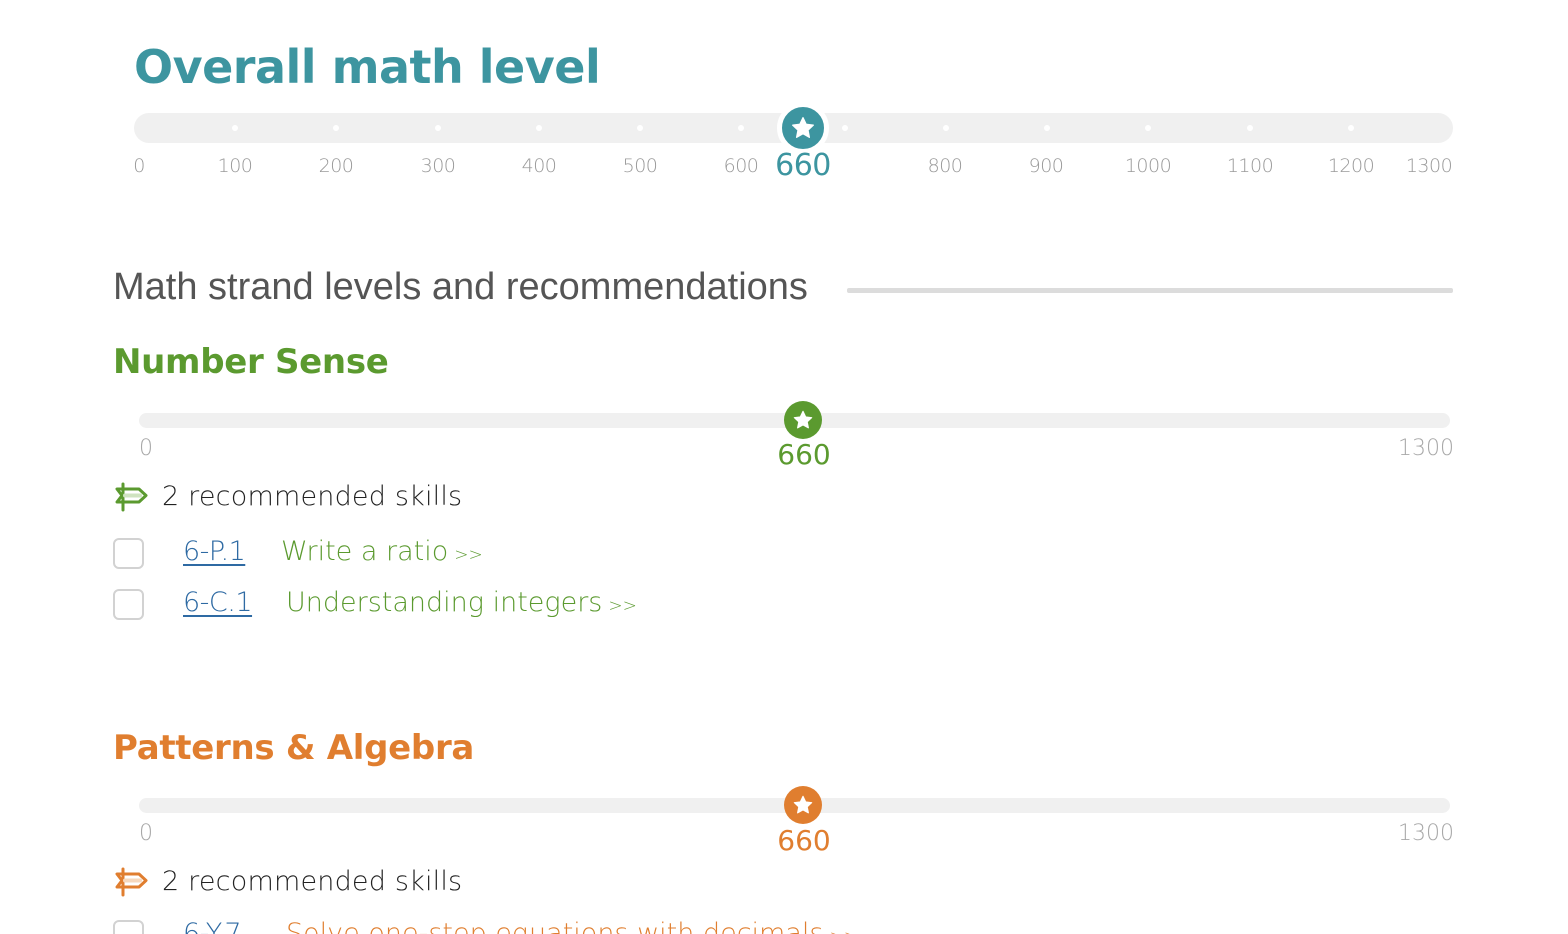 This screenshot has width=1568, height=934. What do you see at coordinates (139, 166) in the screenshot?
I see `tick-label: 0` at bounding box center [139, 166].